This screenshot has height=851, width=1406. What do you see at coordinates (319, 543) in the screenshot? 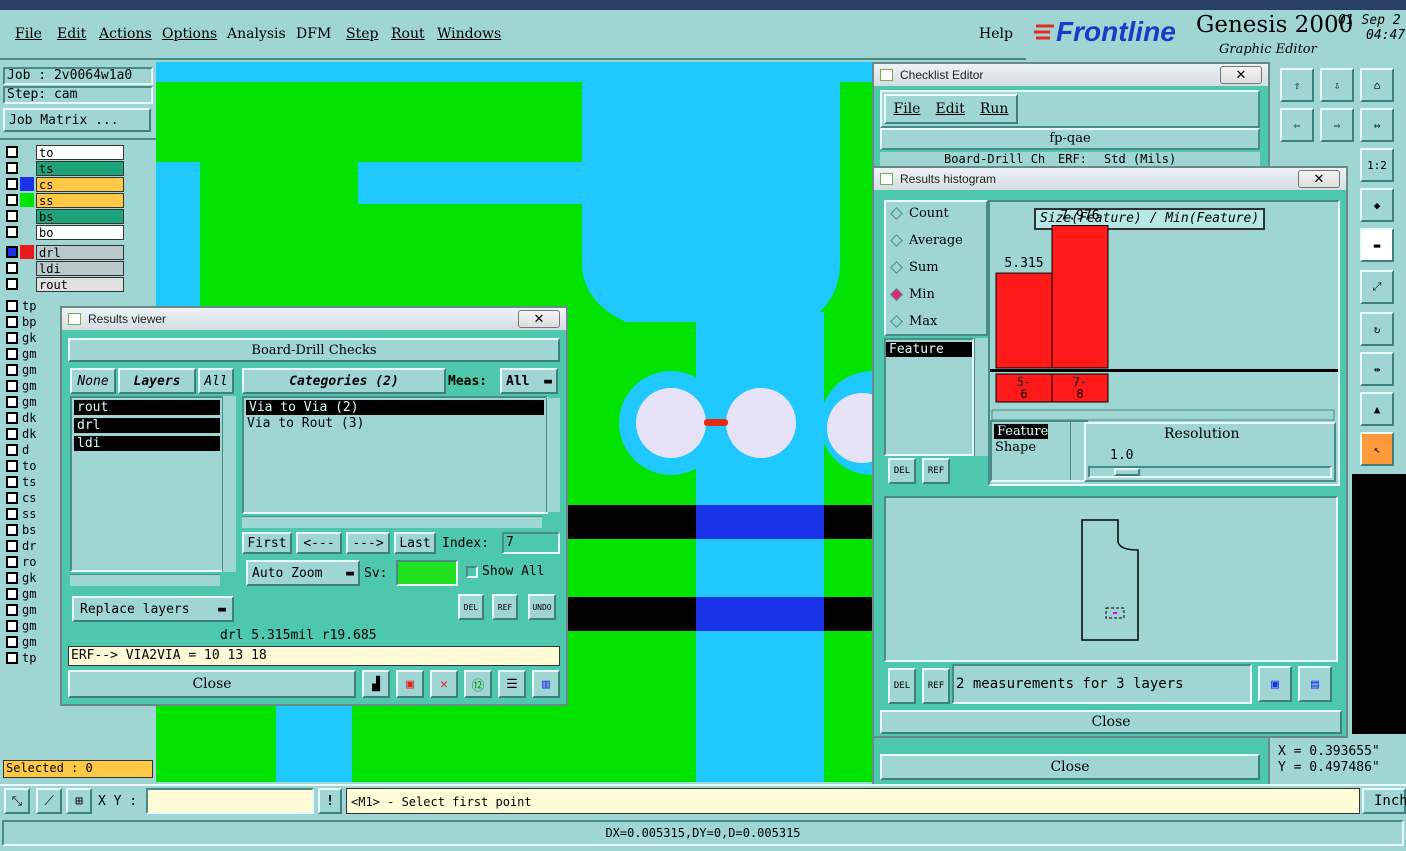
I see `prev-button: <---` at bounding box center [319, 543].